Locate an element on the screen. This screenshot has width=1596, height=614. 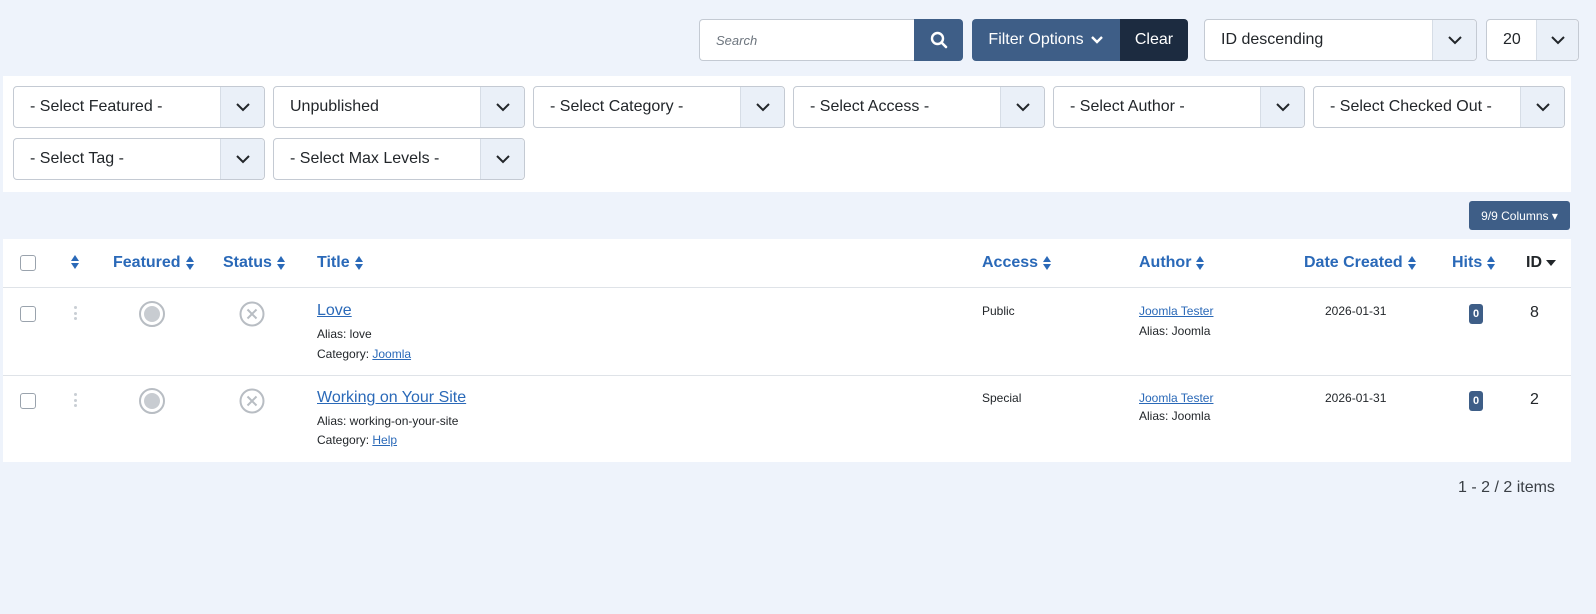
ordering-sort-header is located at coordinates (75, 262).